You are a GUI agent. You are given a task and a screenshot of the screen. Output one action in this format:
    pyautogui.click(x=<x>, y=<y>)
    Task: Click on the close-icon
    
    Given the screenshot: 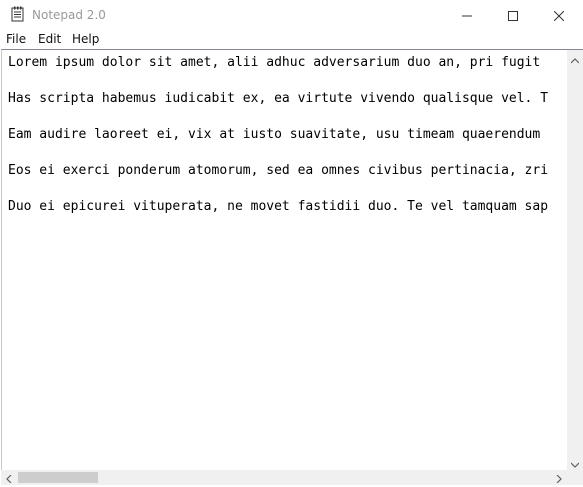 What is the action you would take?
    pyautogui.click(x=559, y=15)
    